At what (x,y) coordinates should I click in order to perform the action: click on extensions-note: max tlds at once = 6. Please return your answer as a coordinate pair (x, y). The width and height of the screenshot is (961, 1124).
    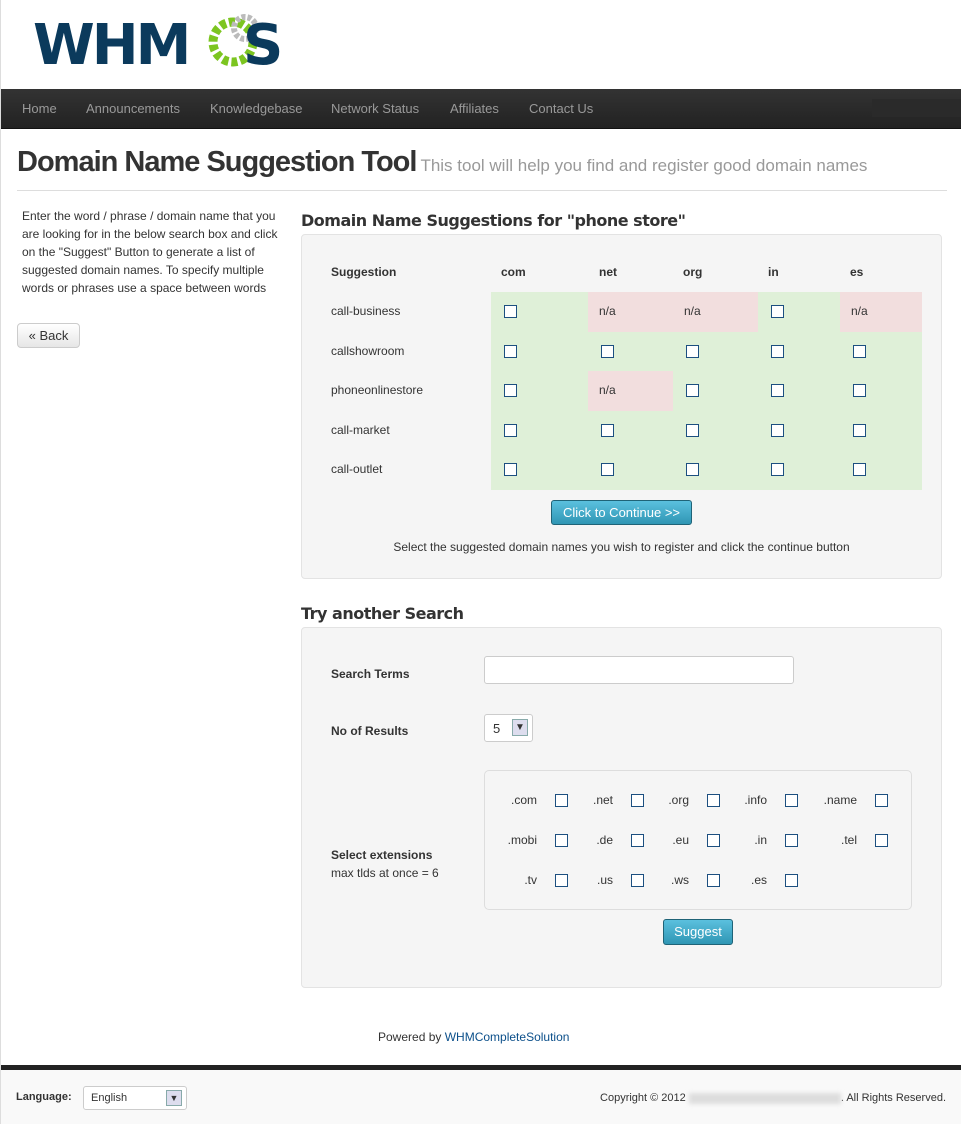
    Looking at the image, I should click on (385, 873).